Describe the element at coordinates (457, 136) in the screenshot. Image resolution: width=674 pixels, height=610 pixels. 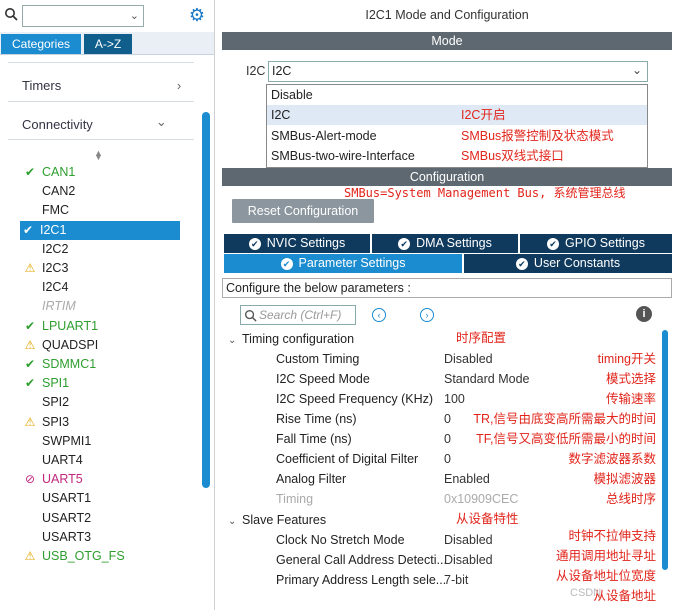
I see `option-smbus-alert: SMBus-Alert-mode SMBus报警控制及状态模式` at that location.